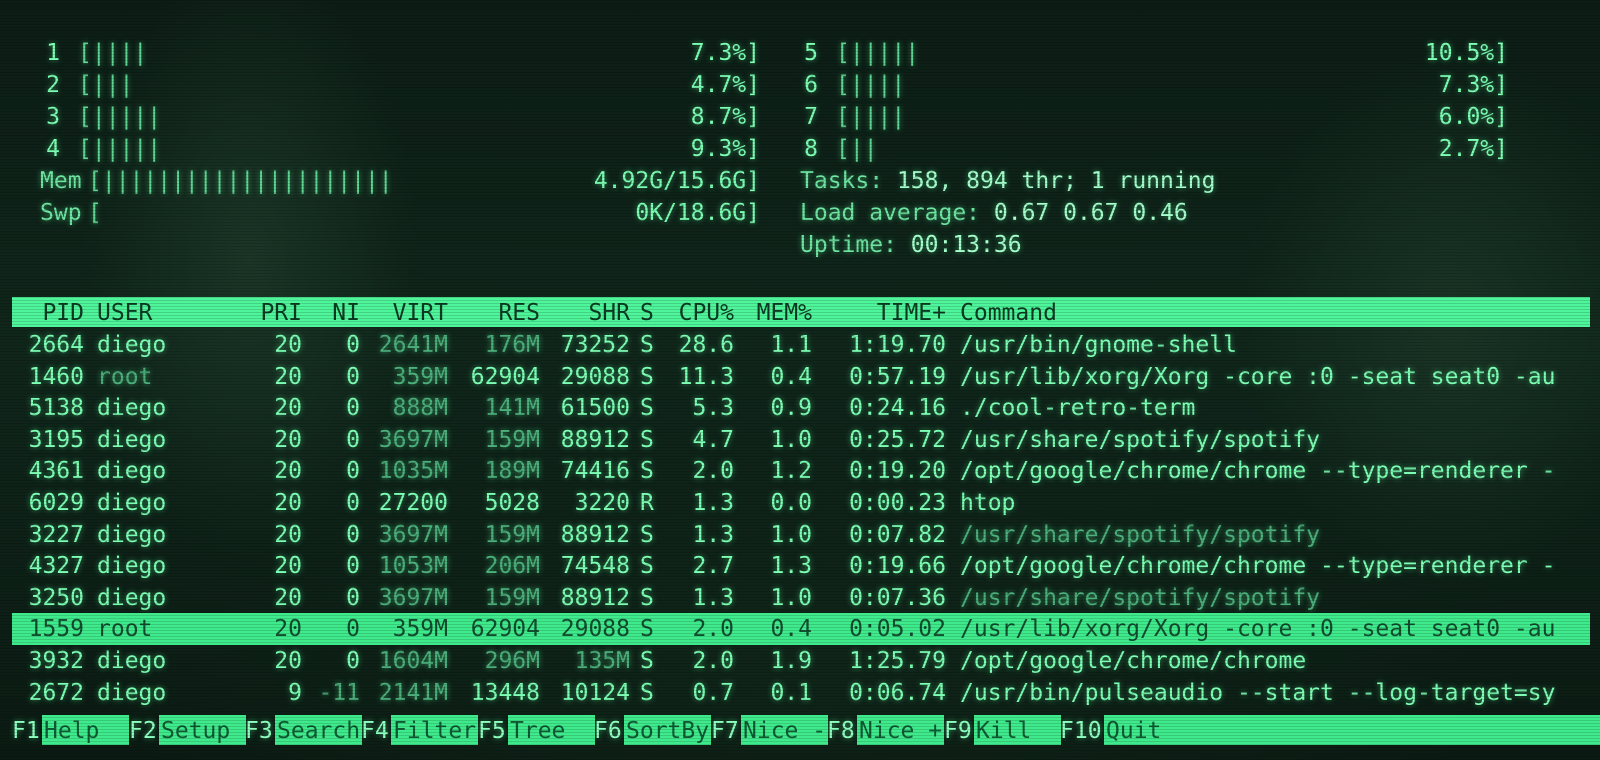 This screenshot has height=760, width=1600. What do you see at coordinates (900, 730) in the screenshot?
I see `function-key-label: Nice +` at bounding box center [900, 730].